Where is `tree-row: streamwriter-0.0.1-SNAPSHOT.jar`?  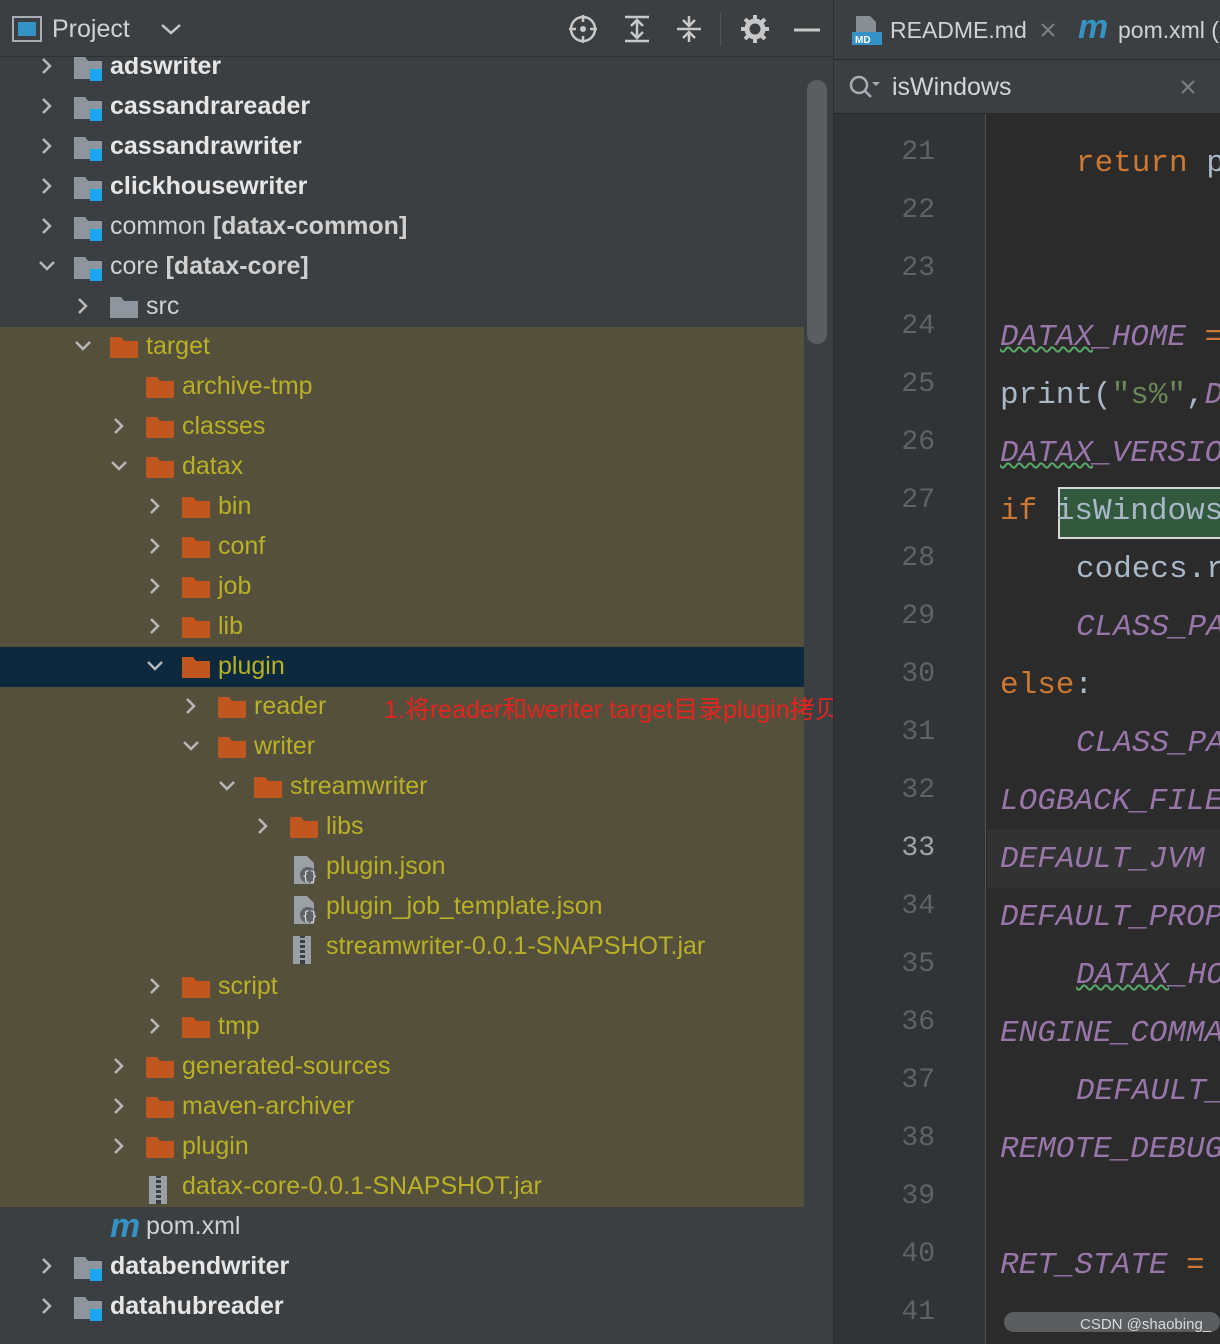 tree-row: streamwriter-0.0.1-SNAPSHOT.jar is located at coordinates (402, 947).